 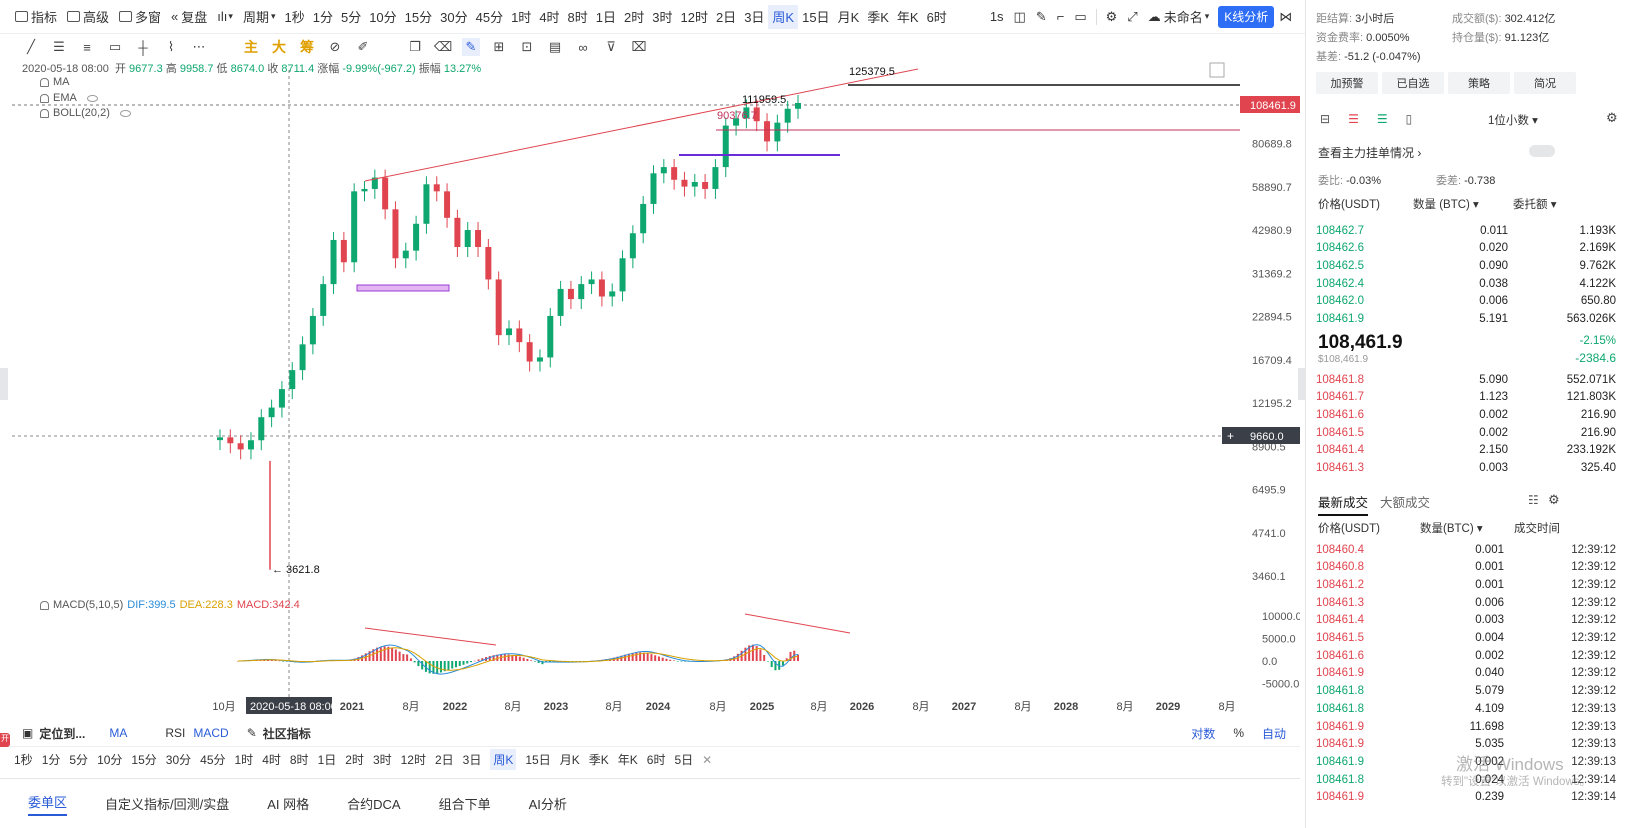 I want to click on timeframe-8: 4时, so click(x=549, y=17).